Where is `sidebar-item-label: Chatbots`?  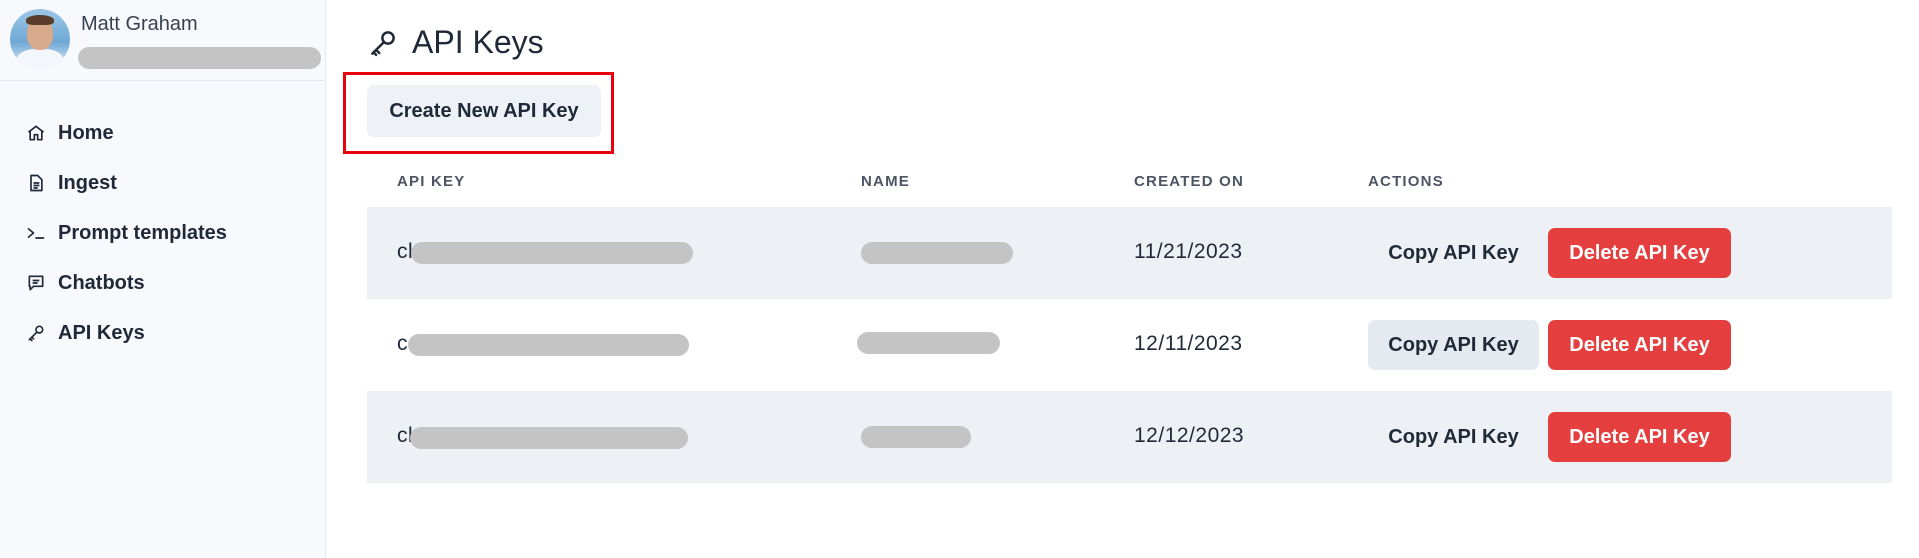 sidebar-item-label: Chatbots is located at coordinates (101, 282).